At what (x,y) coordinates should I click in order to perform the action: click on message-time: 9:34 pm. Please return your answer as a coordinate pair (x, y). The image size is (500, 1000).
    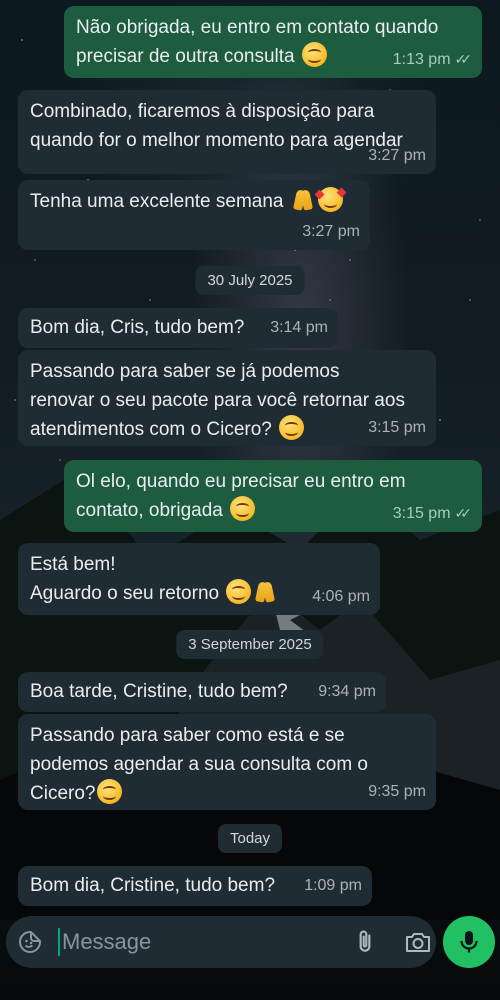
    Looking at the image, I should click on (347, 691).